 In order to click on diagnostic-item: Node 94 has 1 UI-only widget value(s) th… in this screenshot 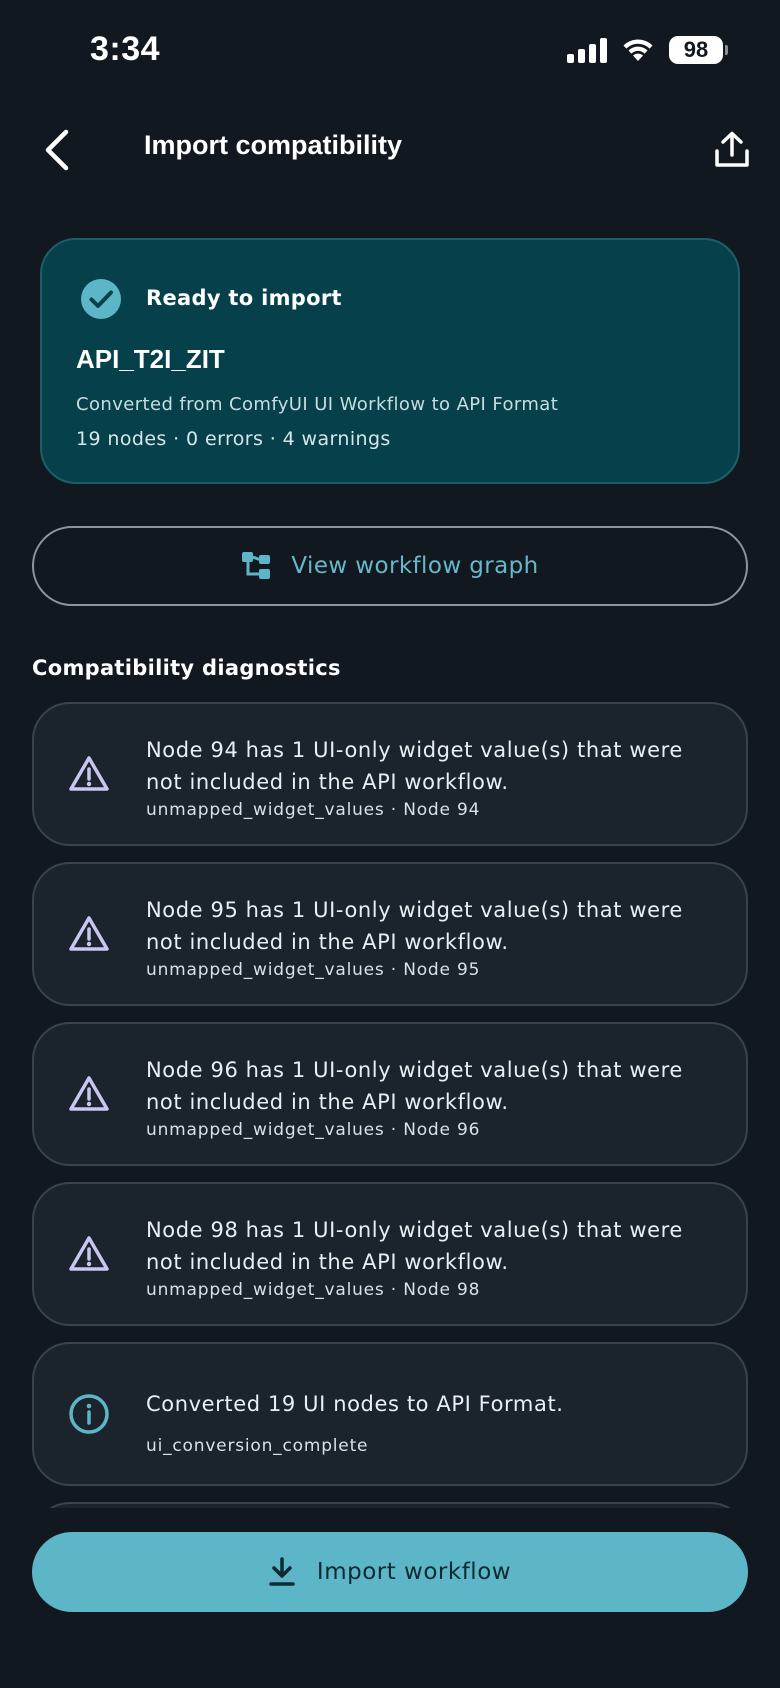, I will do `click(390, 774)`.